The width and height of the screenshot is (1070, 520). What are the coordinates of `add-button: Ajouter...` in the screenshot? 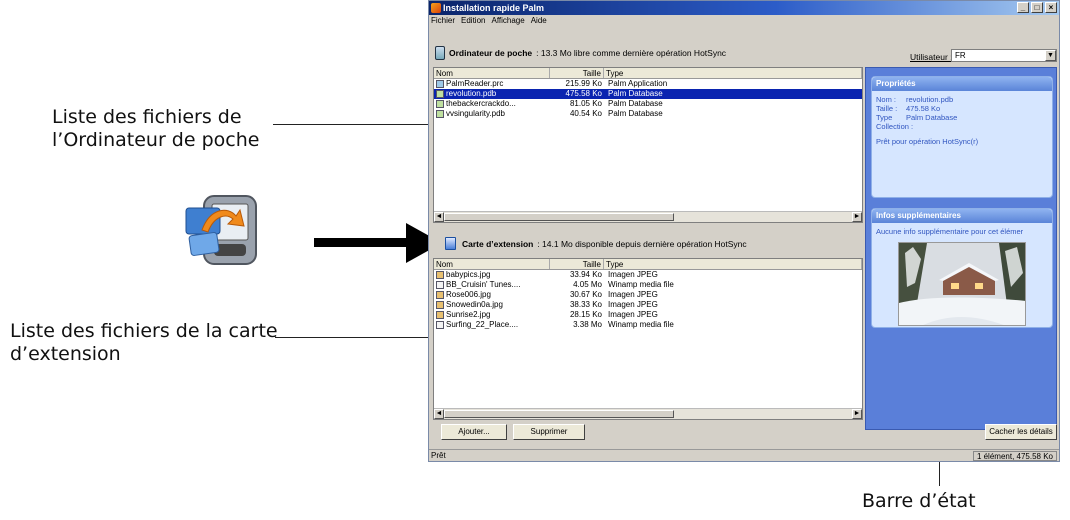 It's located at (474, 432).